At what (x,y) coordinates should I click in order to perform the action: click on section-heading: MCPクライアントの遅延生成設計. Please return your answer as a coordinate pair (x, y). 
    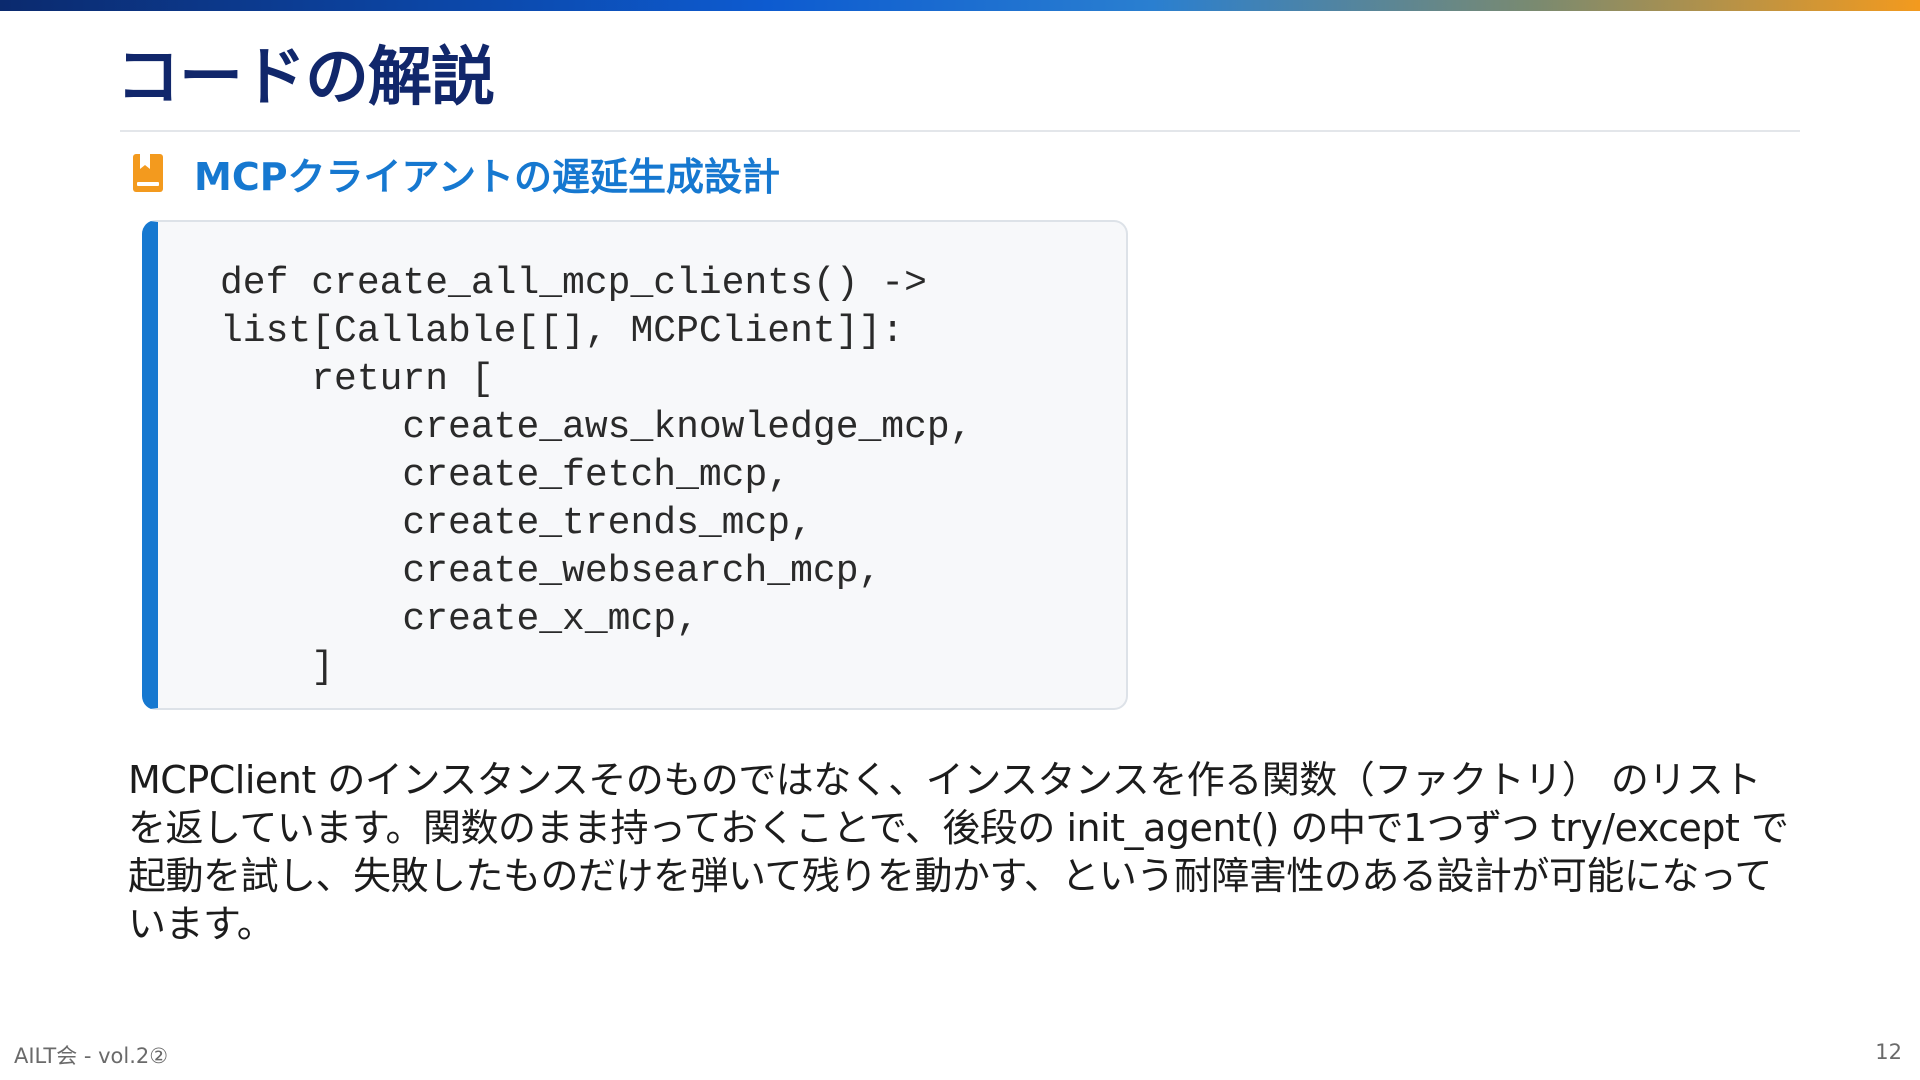
    Looking at the image, I should click on (456, 173).